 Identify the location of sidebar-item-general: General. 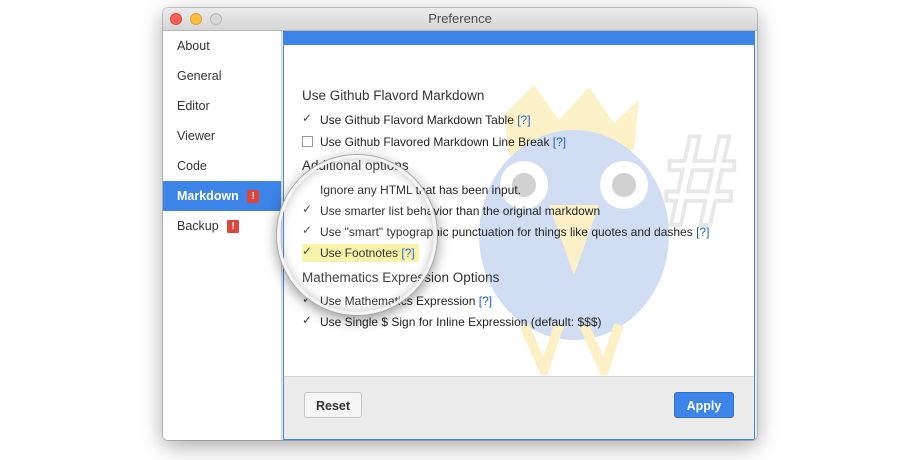
(222, 76).